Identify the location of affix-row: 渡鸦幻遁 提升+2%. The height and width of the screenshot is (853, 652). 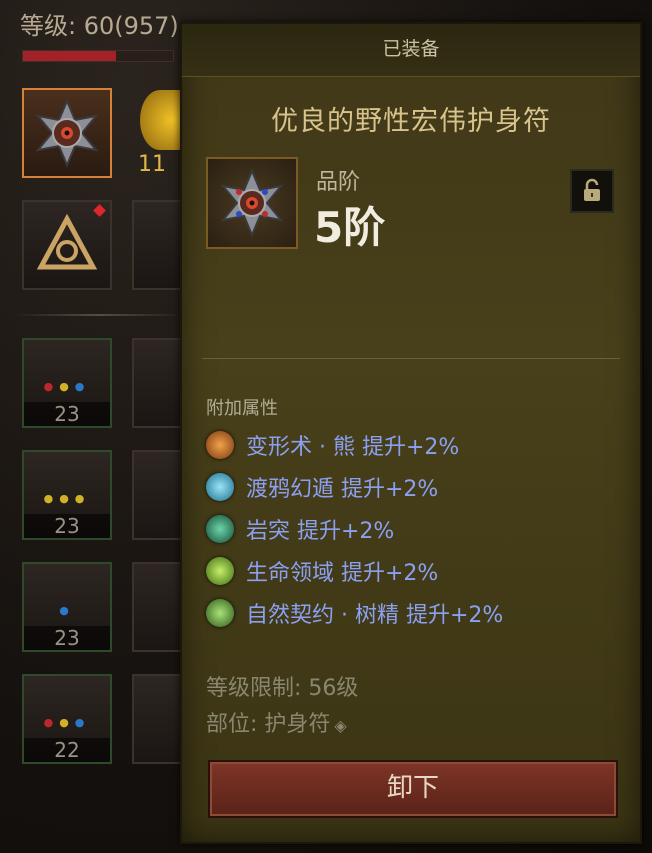
(416, 487).